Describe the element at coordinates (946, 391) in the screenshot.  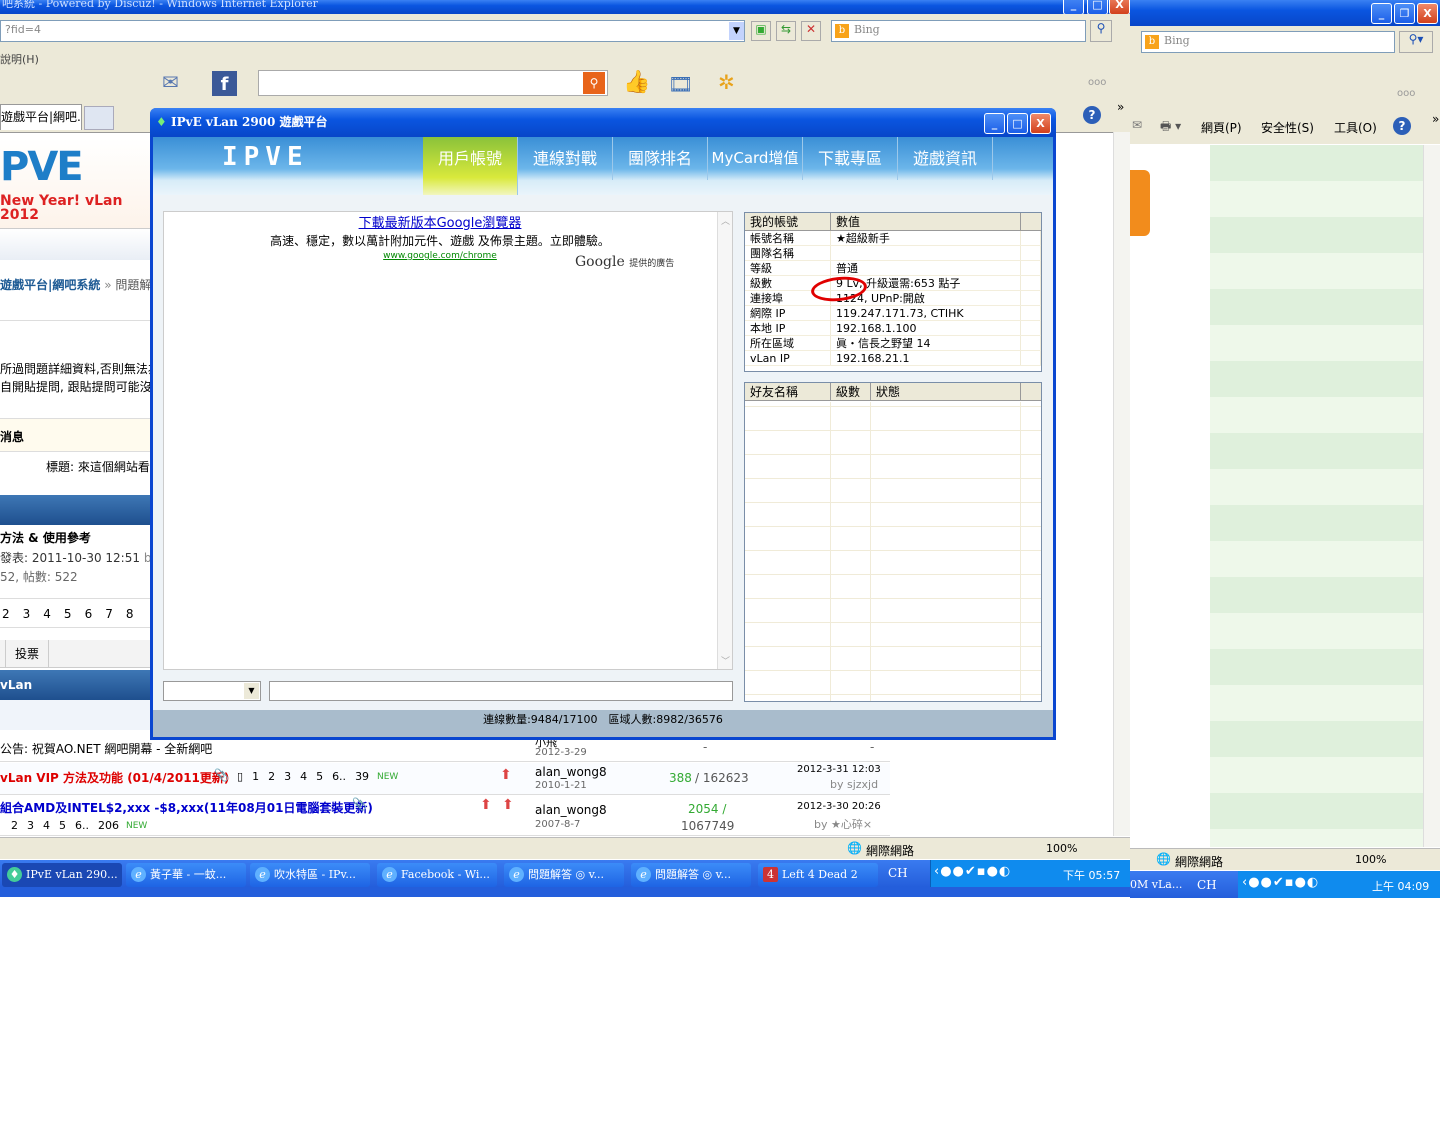
I see `column-header: 狀態` at that location.